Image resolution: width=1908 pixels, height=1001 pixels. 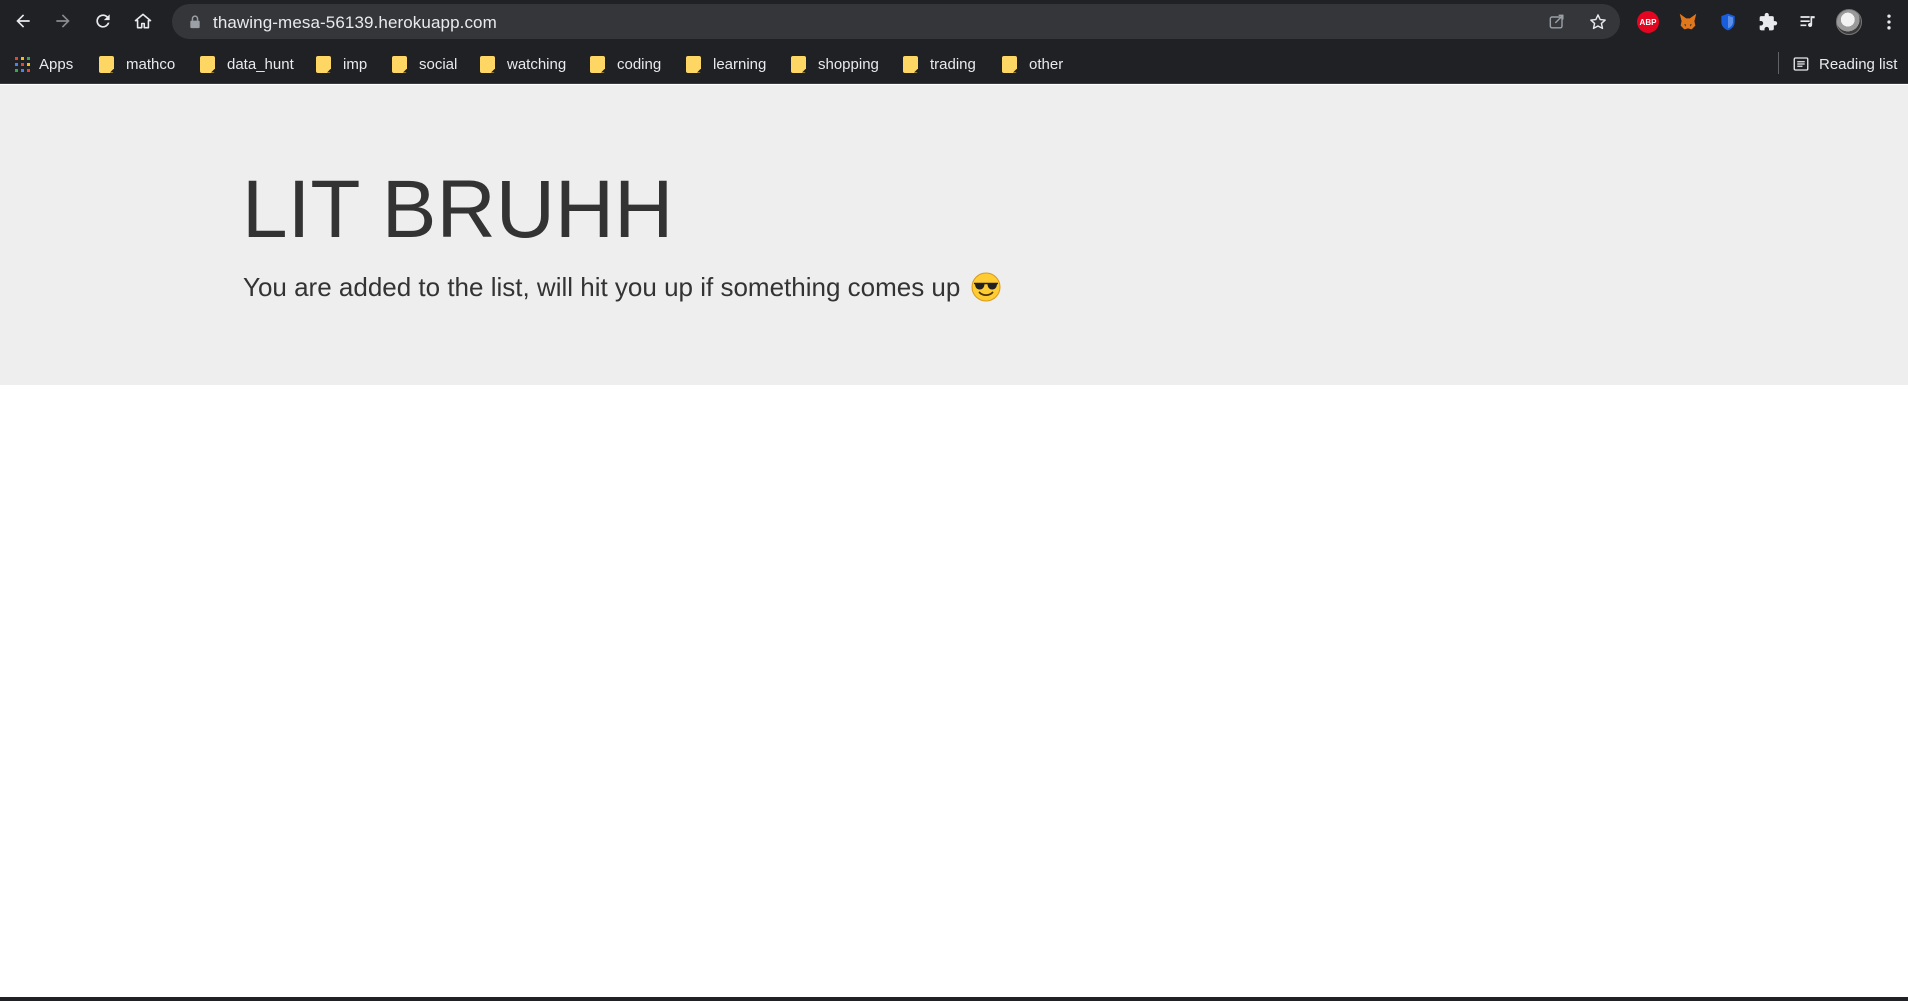 I want to click on fox-icon, so click(x=1688, y=21).